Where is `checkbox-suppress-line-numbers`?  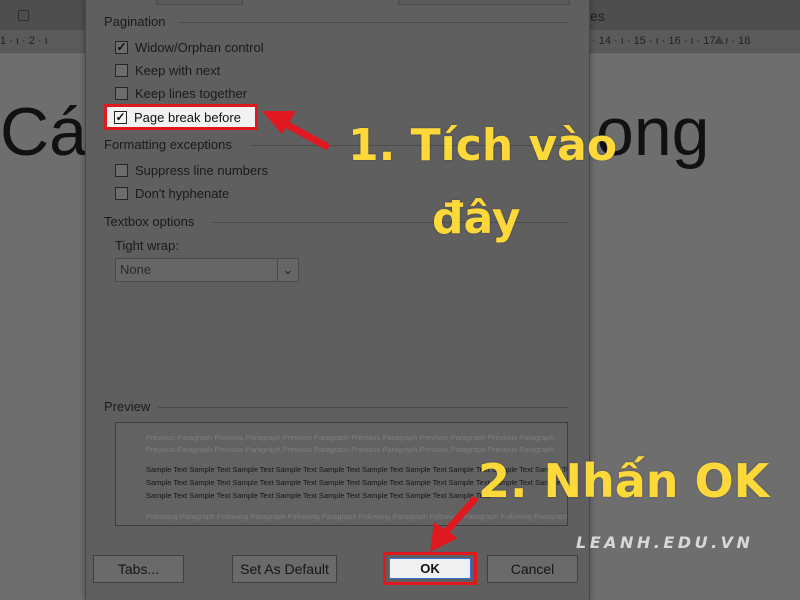
checkbox-suppress-line-numbers is located at coordinates (121, 170).